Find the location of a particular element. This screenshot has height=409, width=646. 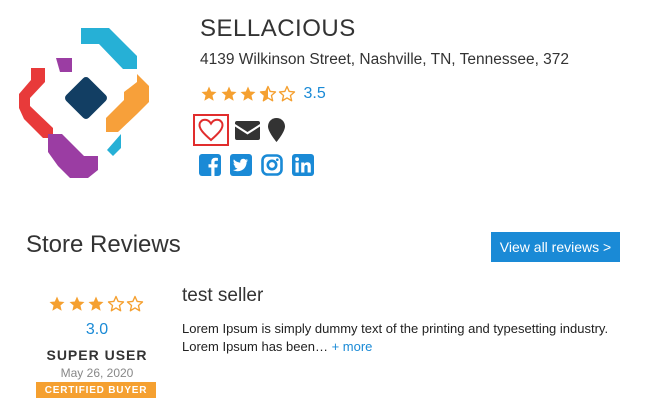

store-rating: 3.5 is located at coordinates (263, 94).